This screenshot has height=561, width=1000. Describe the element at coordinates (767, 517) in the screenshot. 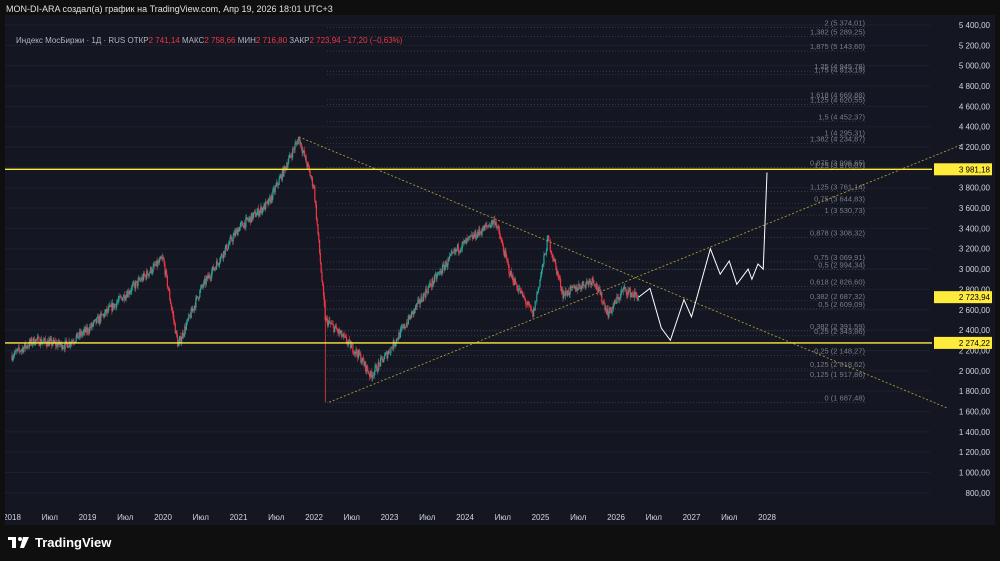

I see `x-tick-label: 2028` at that location.